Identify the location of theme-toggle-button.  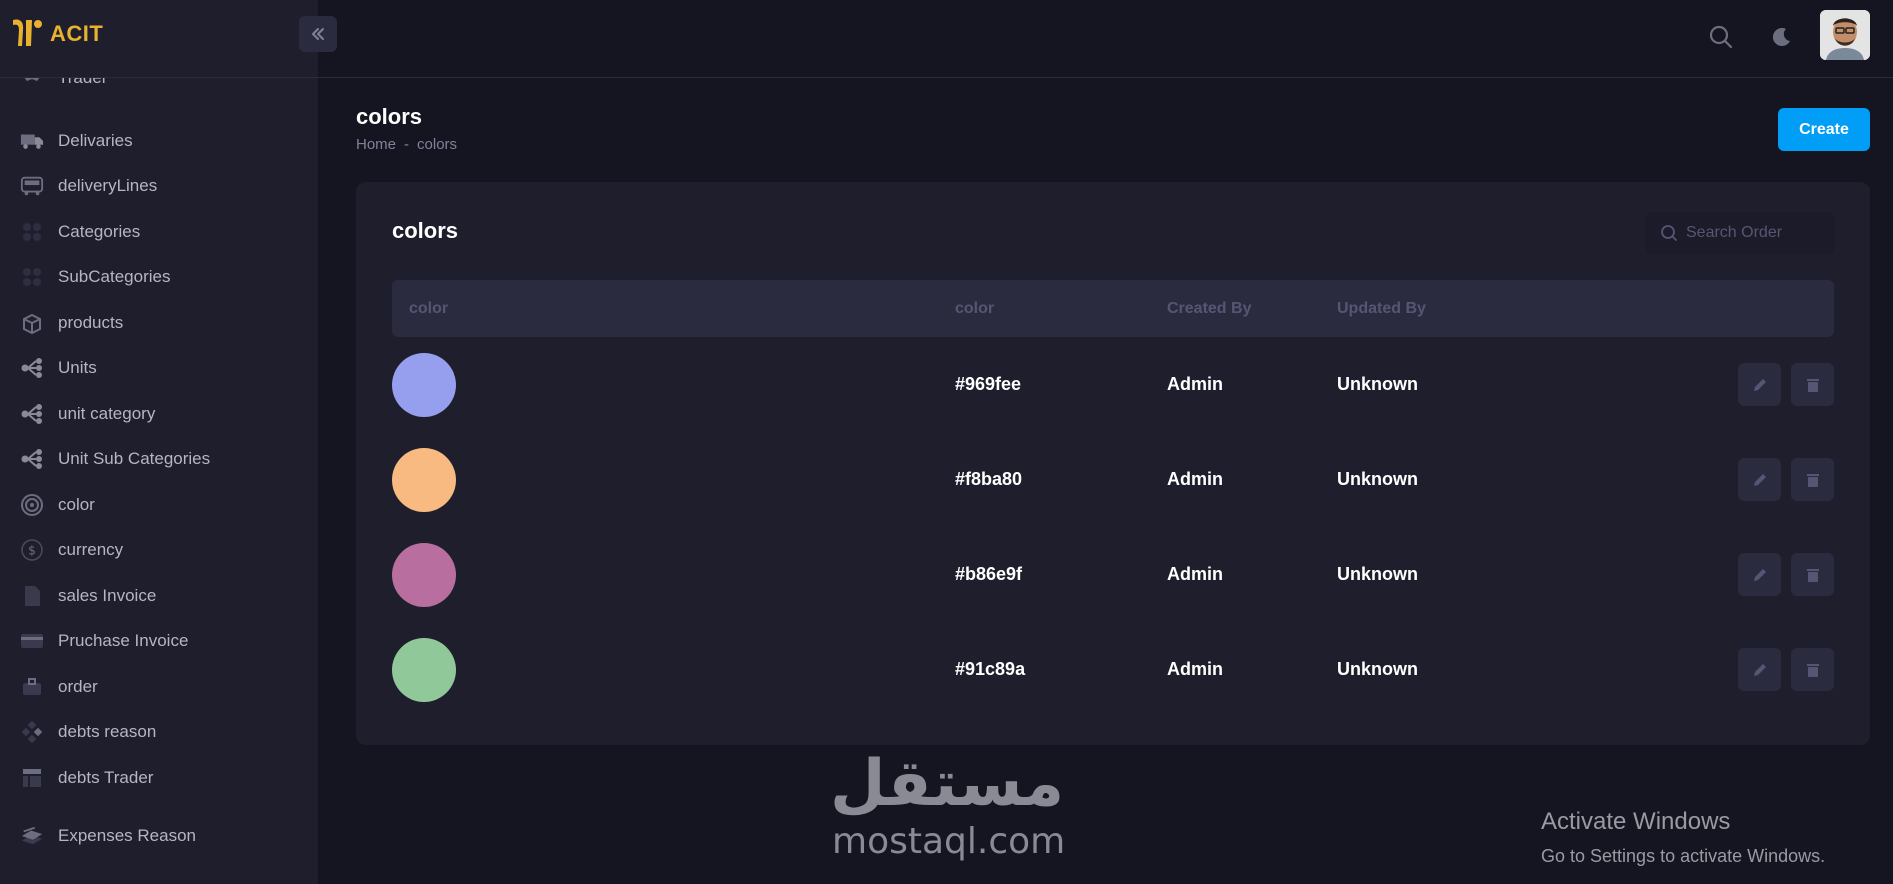
(1782, 37).